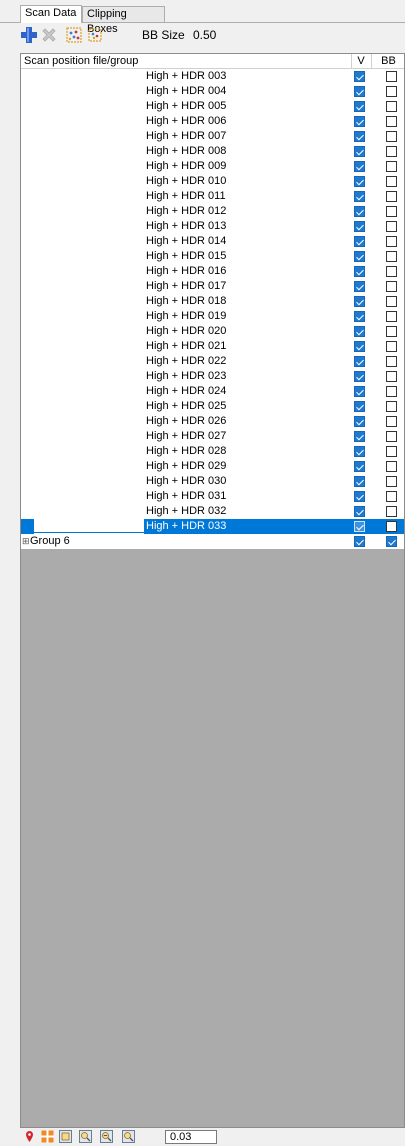 This screenshot has height=1146, width=405. I want to click on crosshair-icon, so click(47, 1136).